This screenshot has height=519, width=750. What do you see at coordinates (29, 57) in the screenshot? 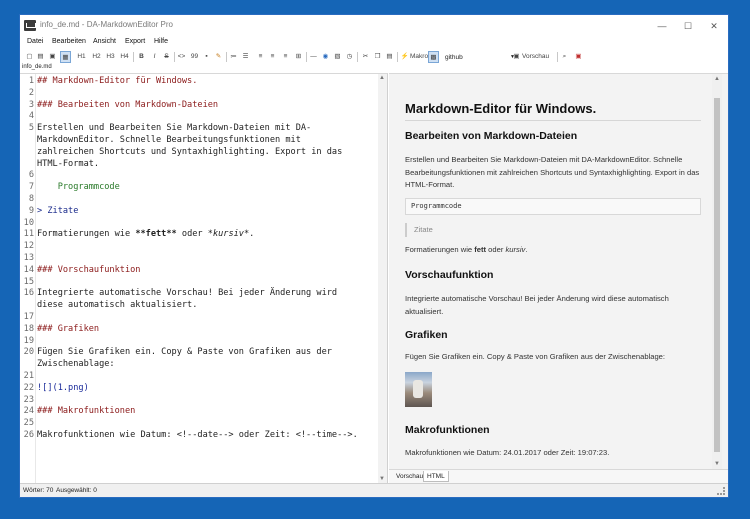
I see `new-file-icon: ▢` at bounding box center [29, 57].